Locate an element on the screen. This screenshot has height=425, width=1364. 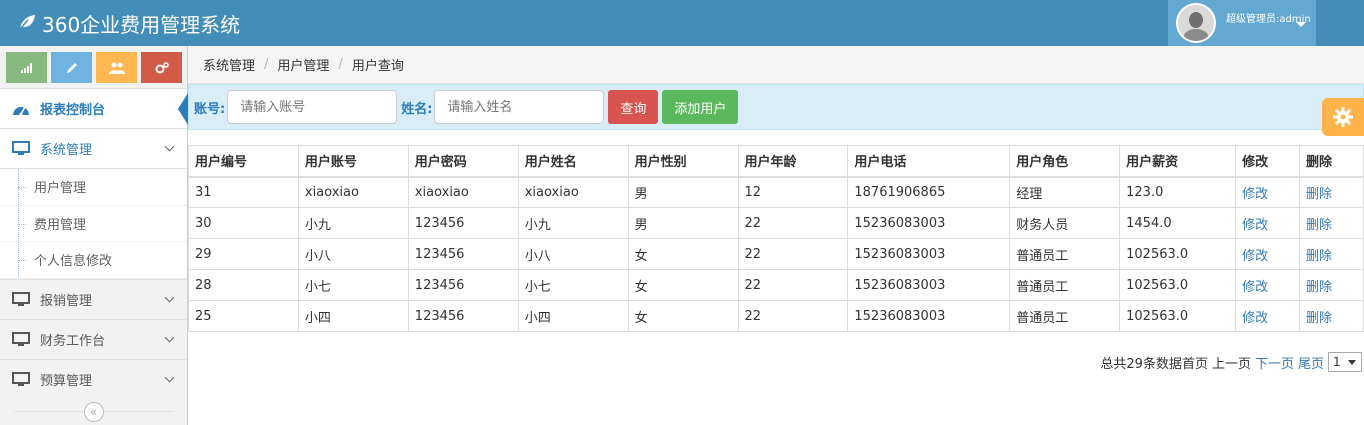
shortcut-bar is located at coordinates (93, 67).